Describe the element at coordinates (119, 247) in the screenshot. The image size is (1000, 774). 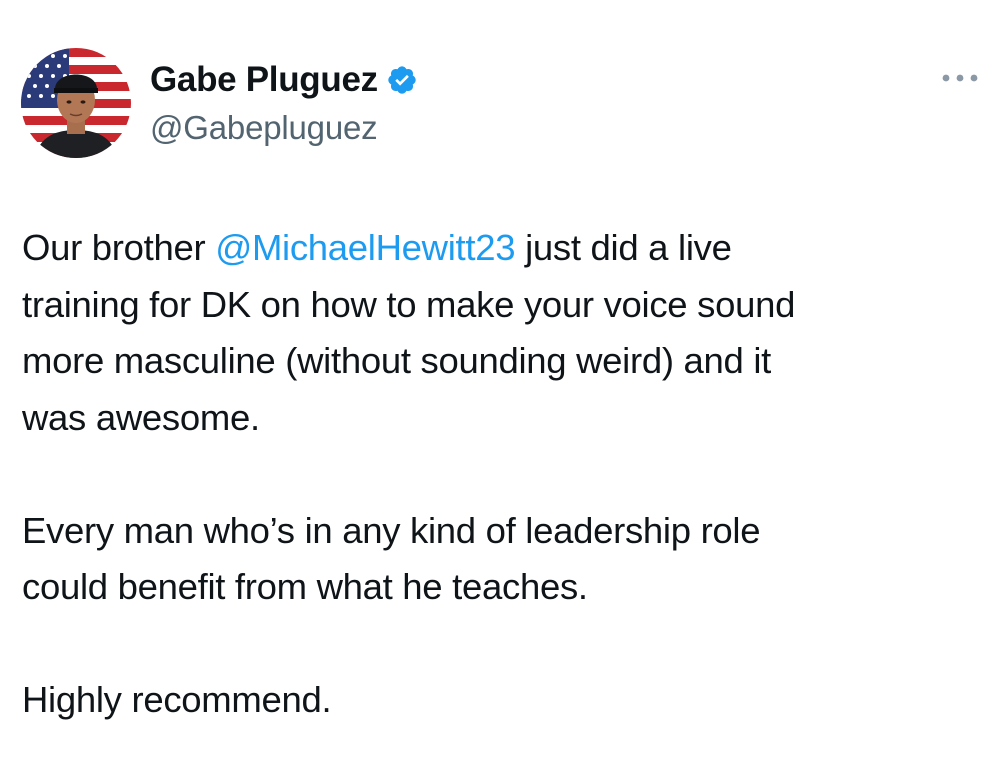
I see `tweet-text-segment: Our brother` at that location.